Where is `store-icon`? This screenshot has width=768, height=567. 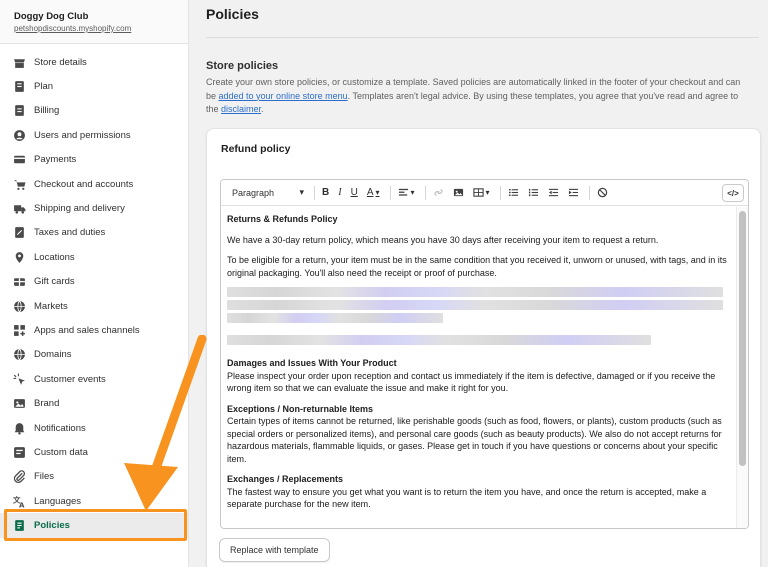
store-icon is located at coordinates (19, 62).